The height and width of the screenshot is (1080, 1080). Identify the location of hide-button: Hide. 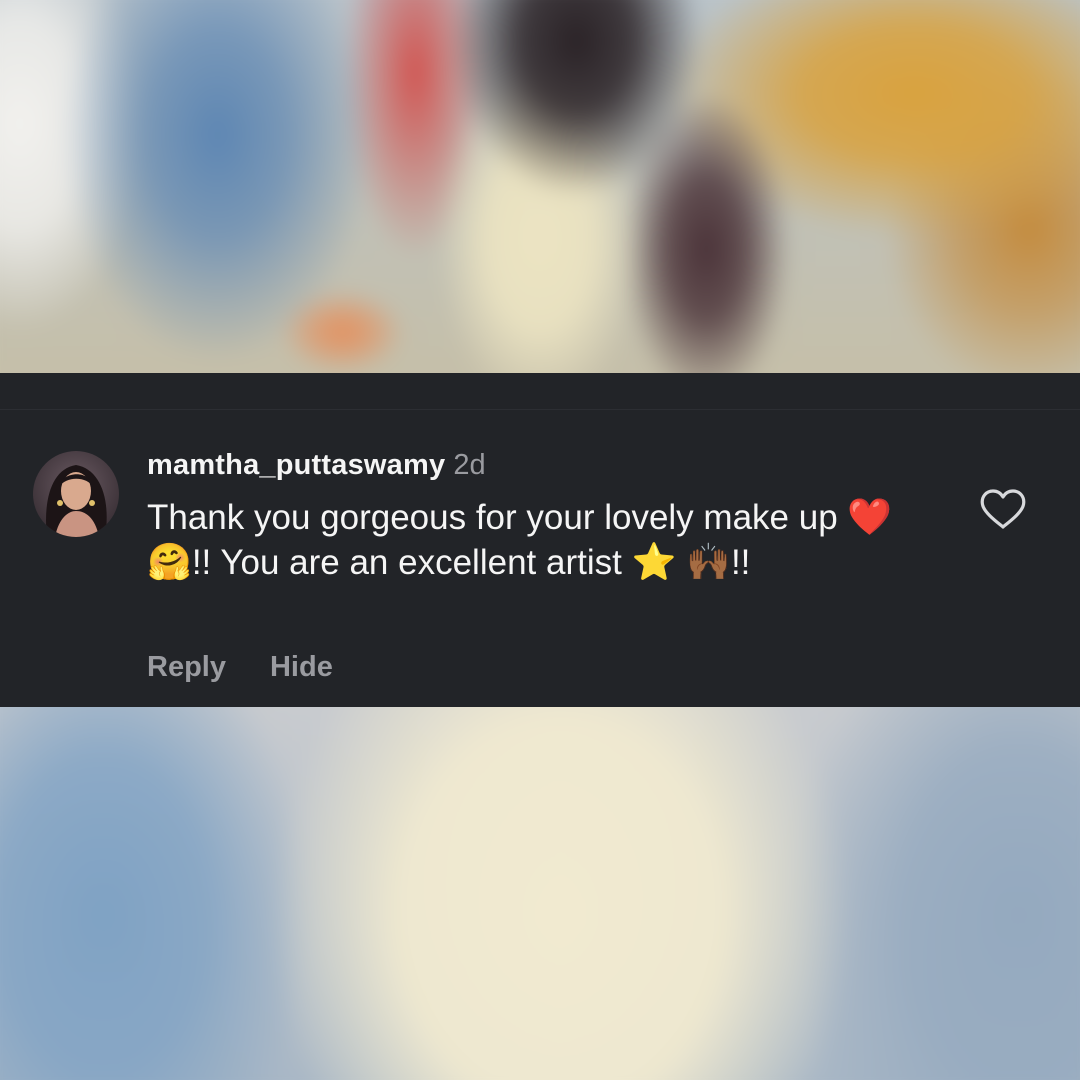
(301, 667).